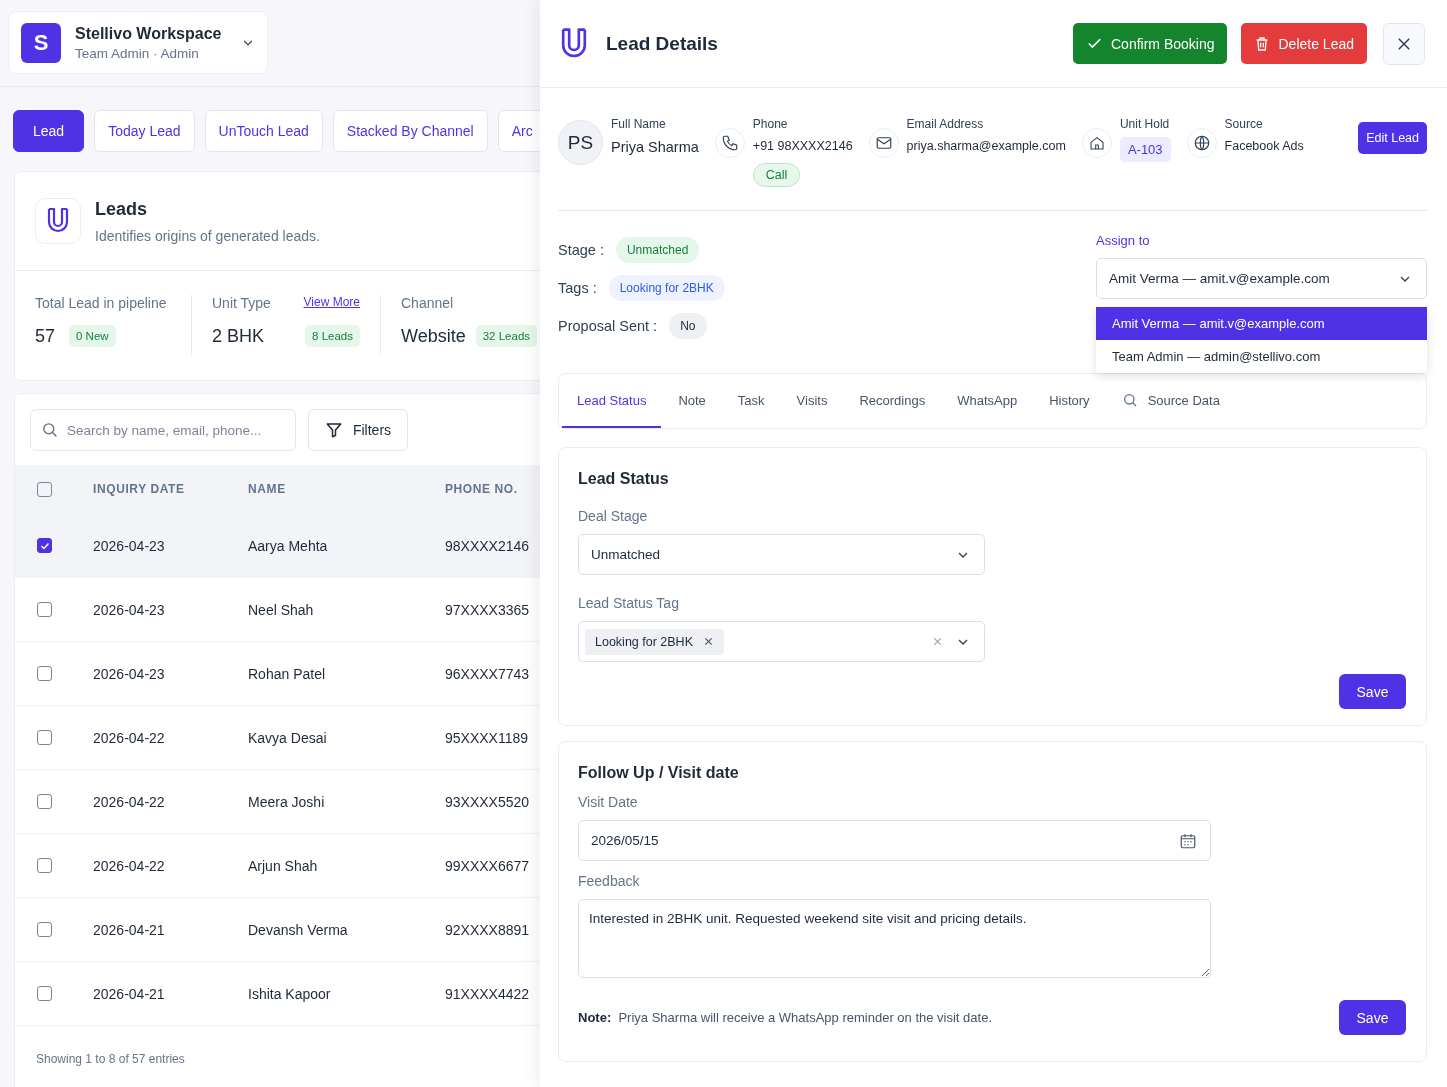 Image resolution: width=1447 pixels, height=1087 pixels. Describe the element at coordinates (144, 131) in the screenshot. I see `view-tab: Today Lead` at that location.